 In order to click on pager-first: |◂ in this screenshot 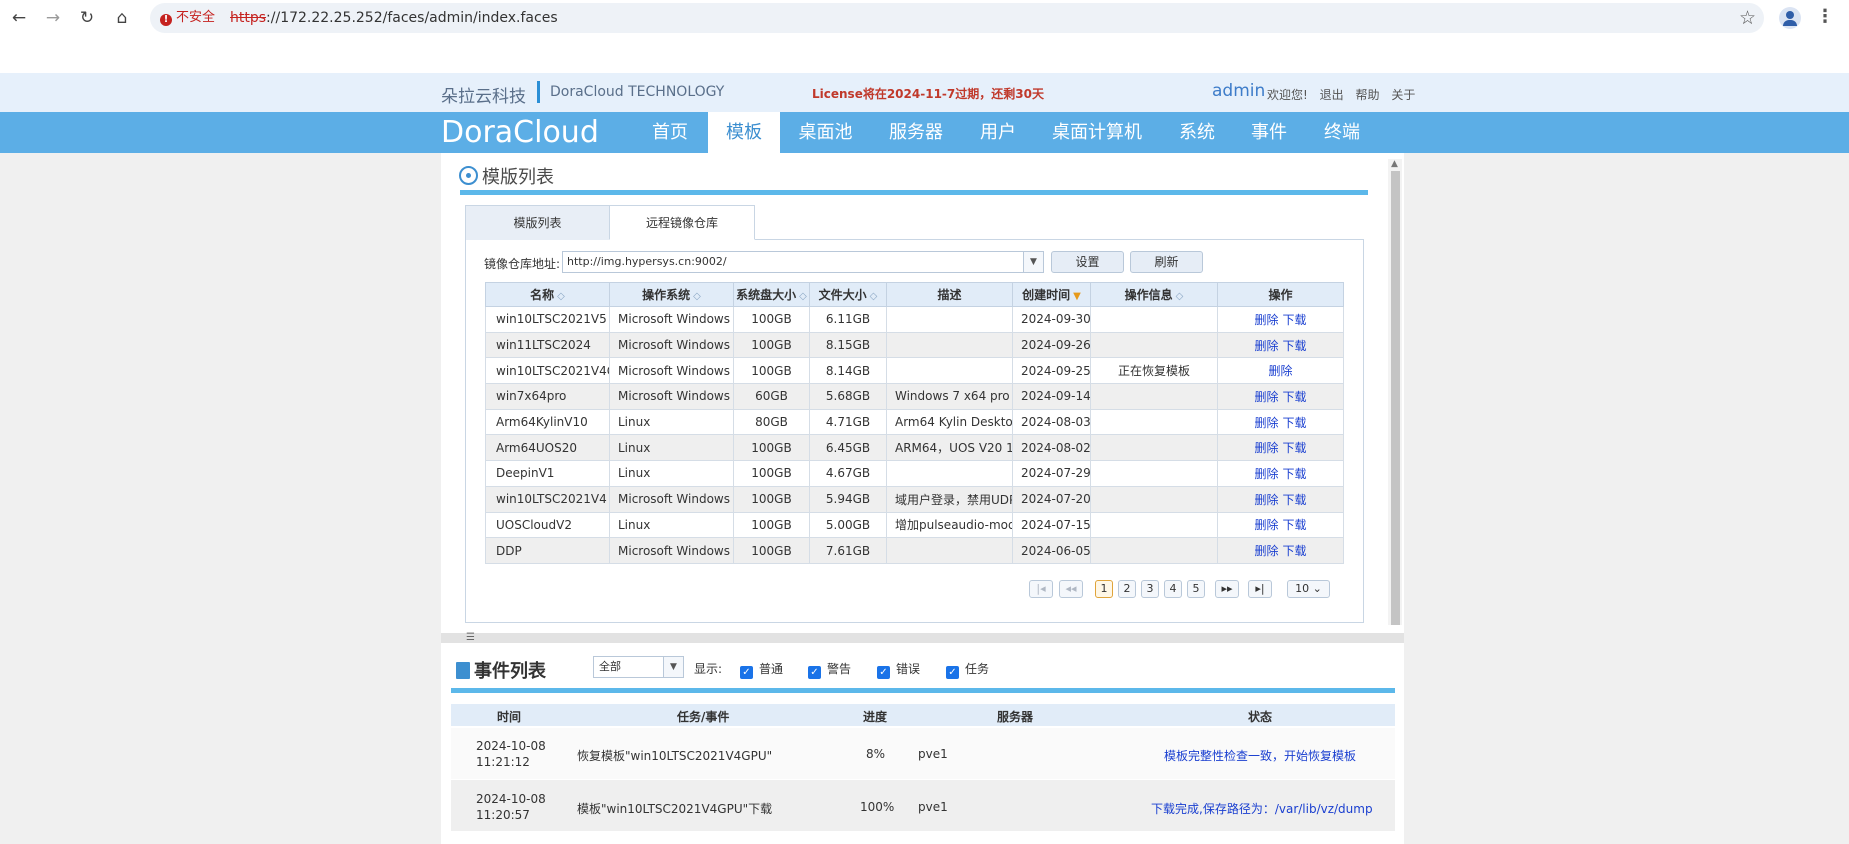, I will do `click(1041, 589)`.